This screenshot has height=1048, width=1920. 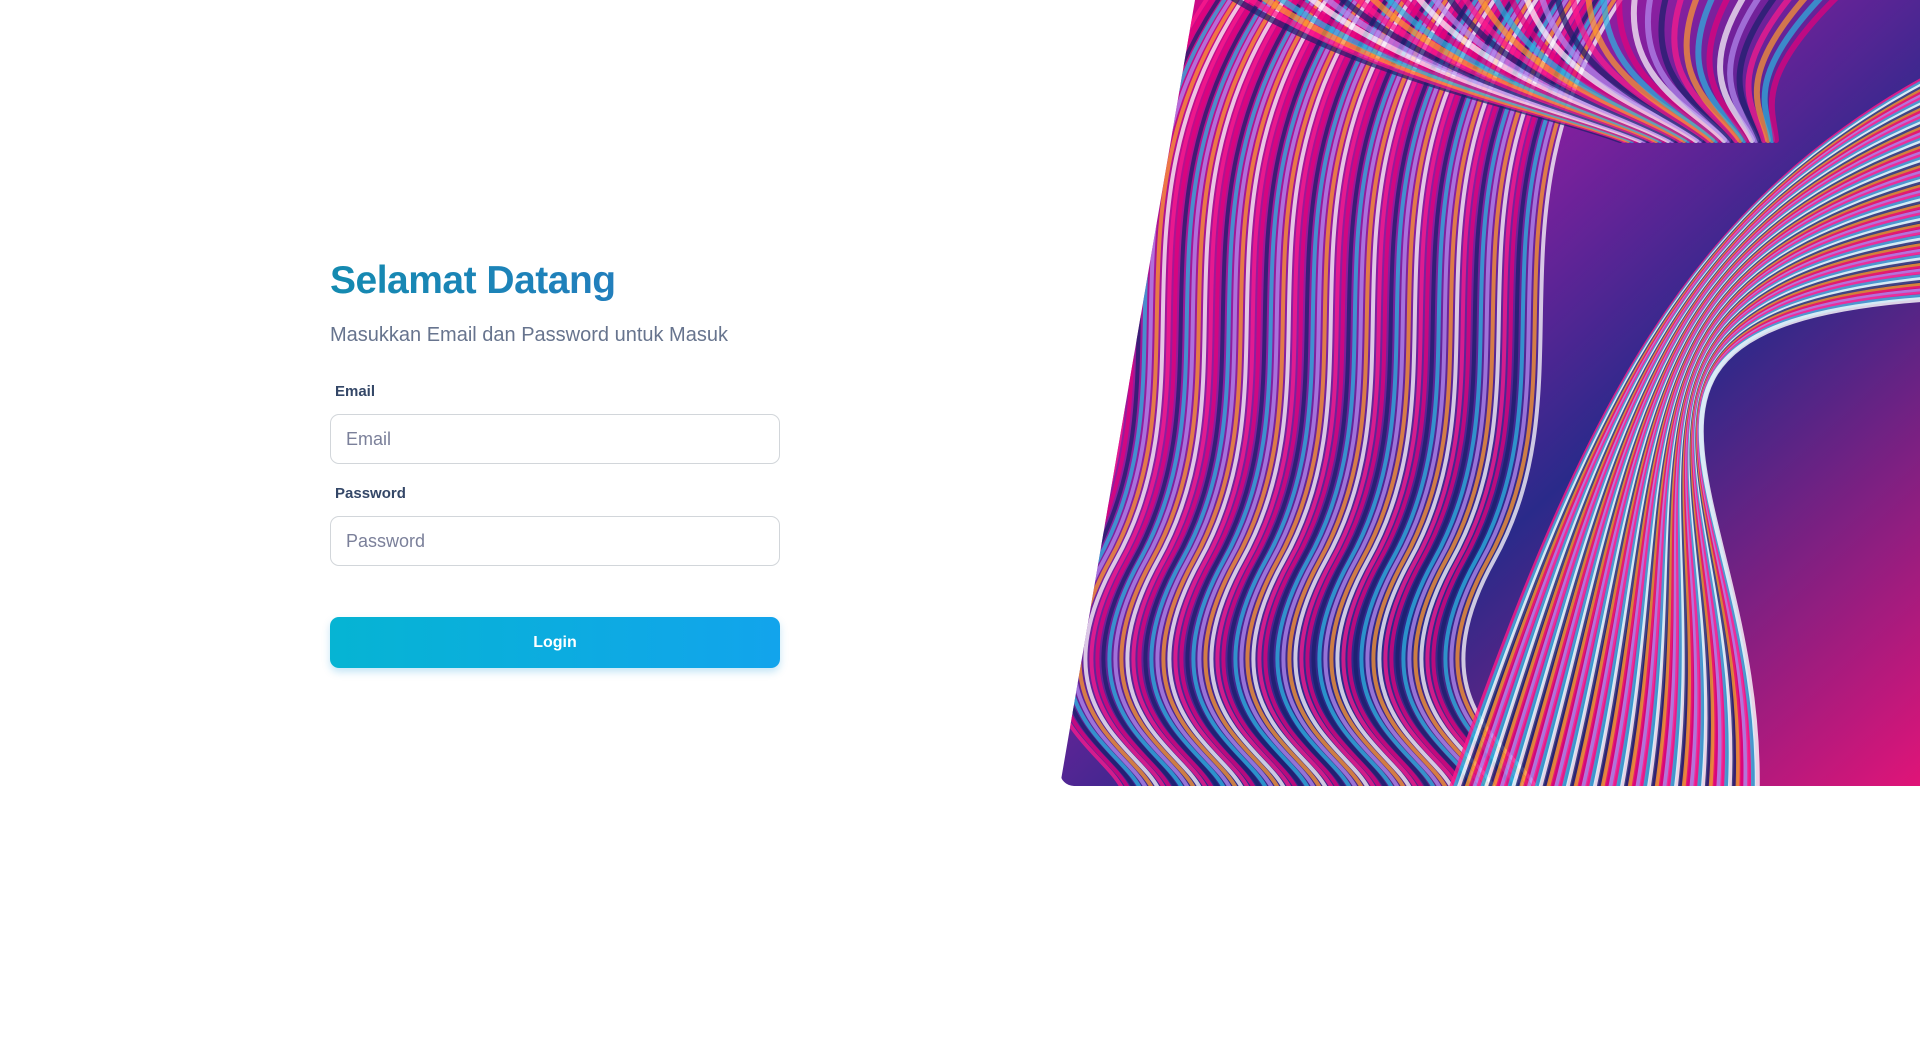 I want to click on email-input, so click(x=555, y=439).